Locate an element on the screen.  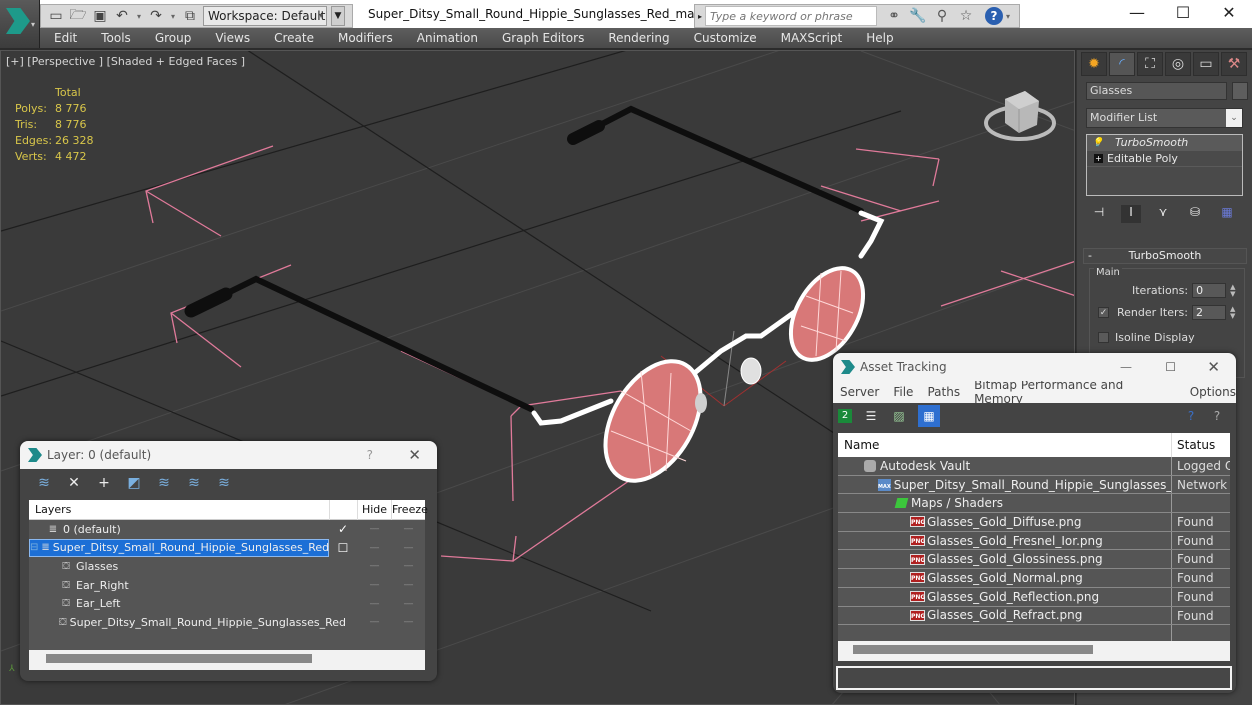
iterations-spinner: 0 is located at coordinates (1209, 290).